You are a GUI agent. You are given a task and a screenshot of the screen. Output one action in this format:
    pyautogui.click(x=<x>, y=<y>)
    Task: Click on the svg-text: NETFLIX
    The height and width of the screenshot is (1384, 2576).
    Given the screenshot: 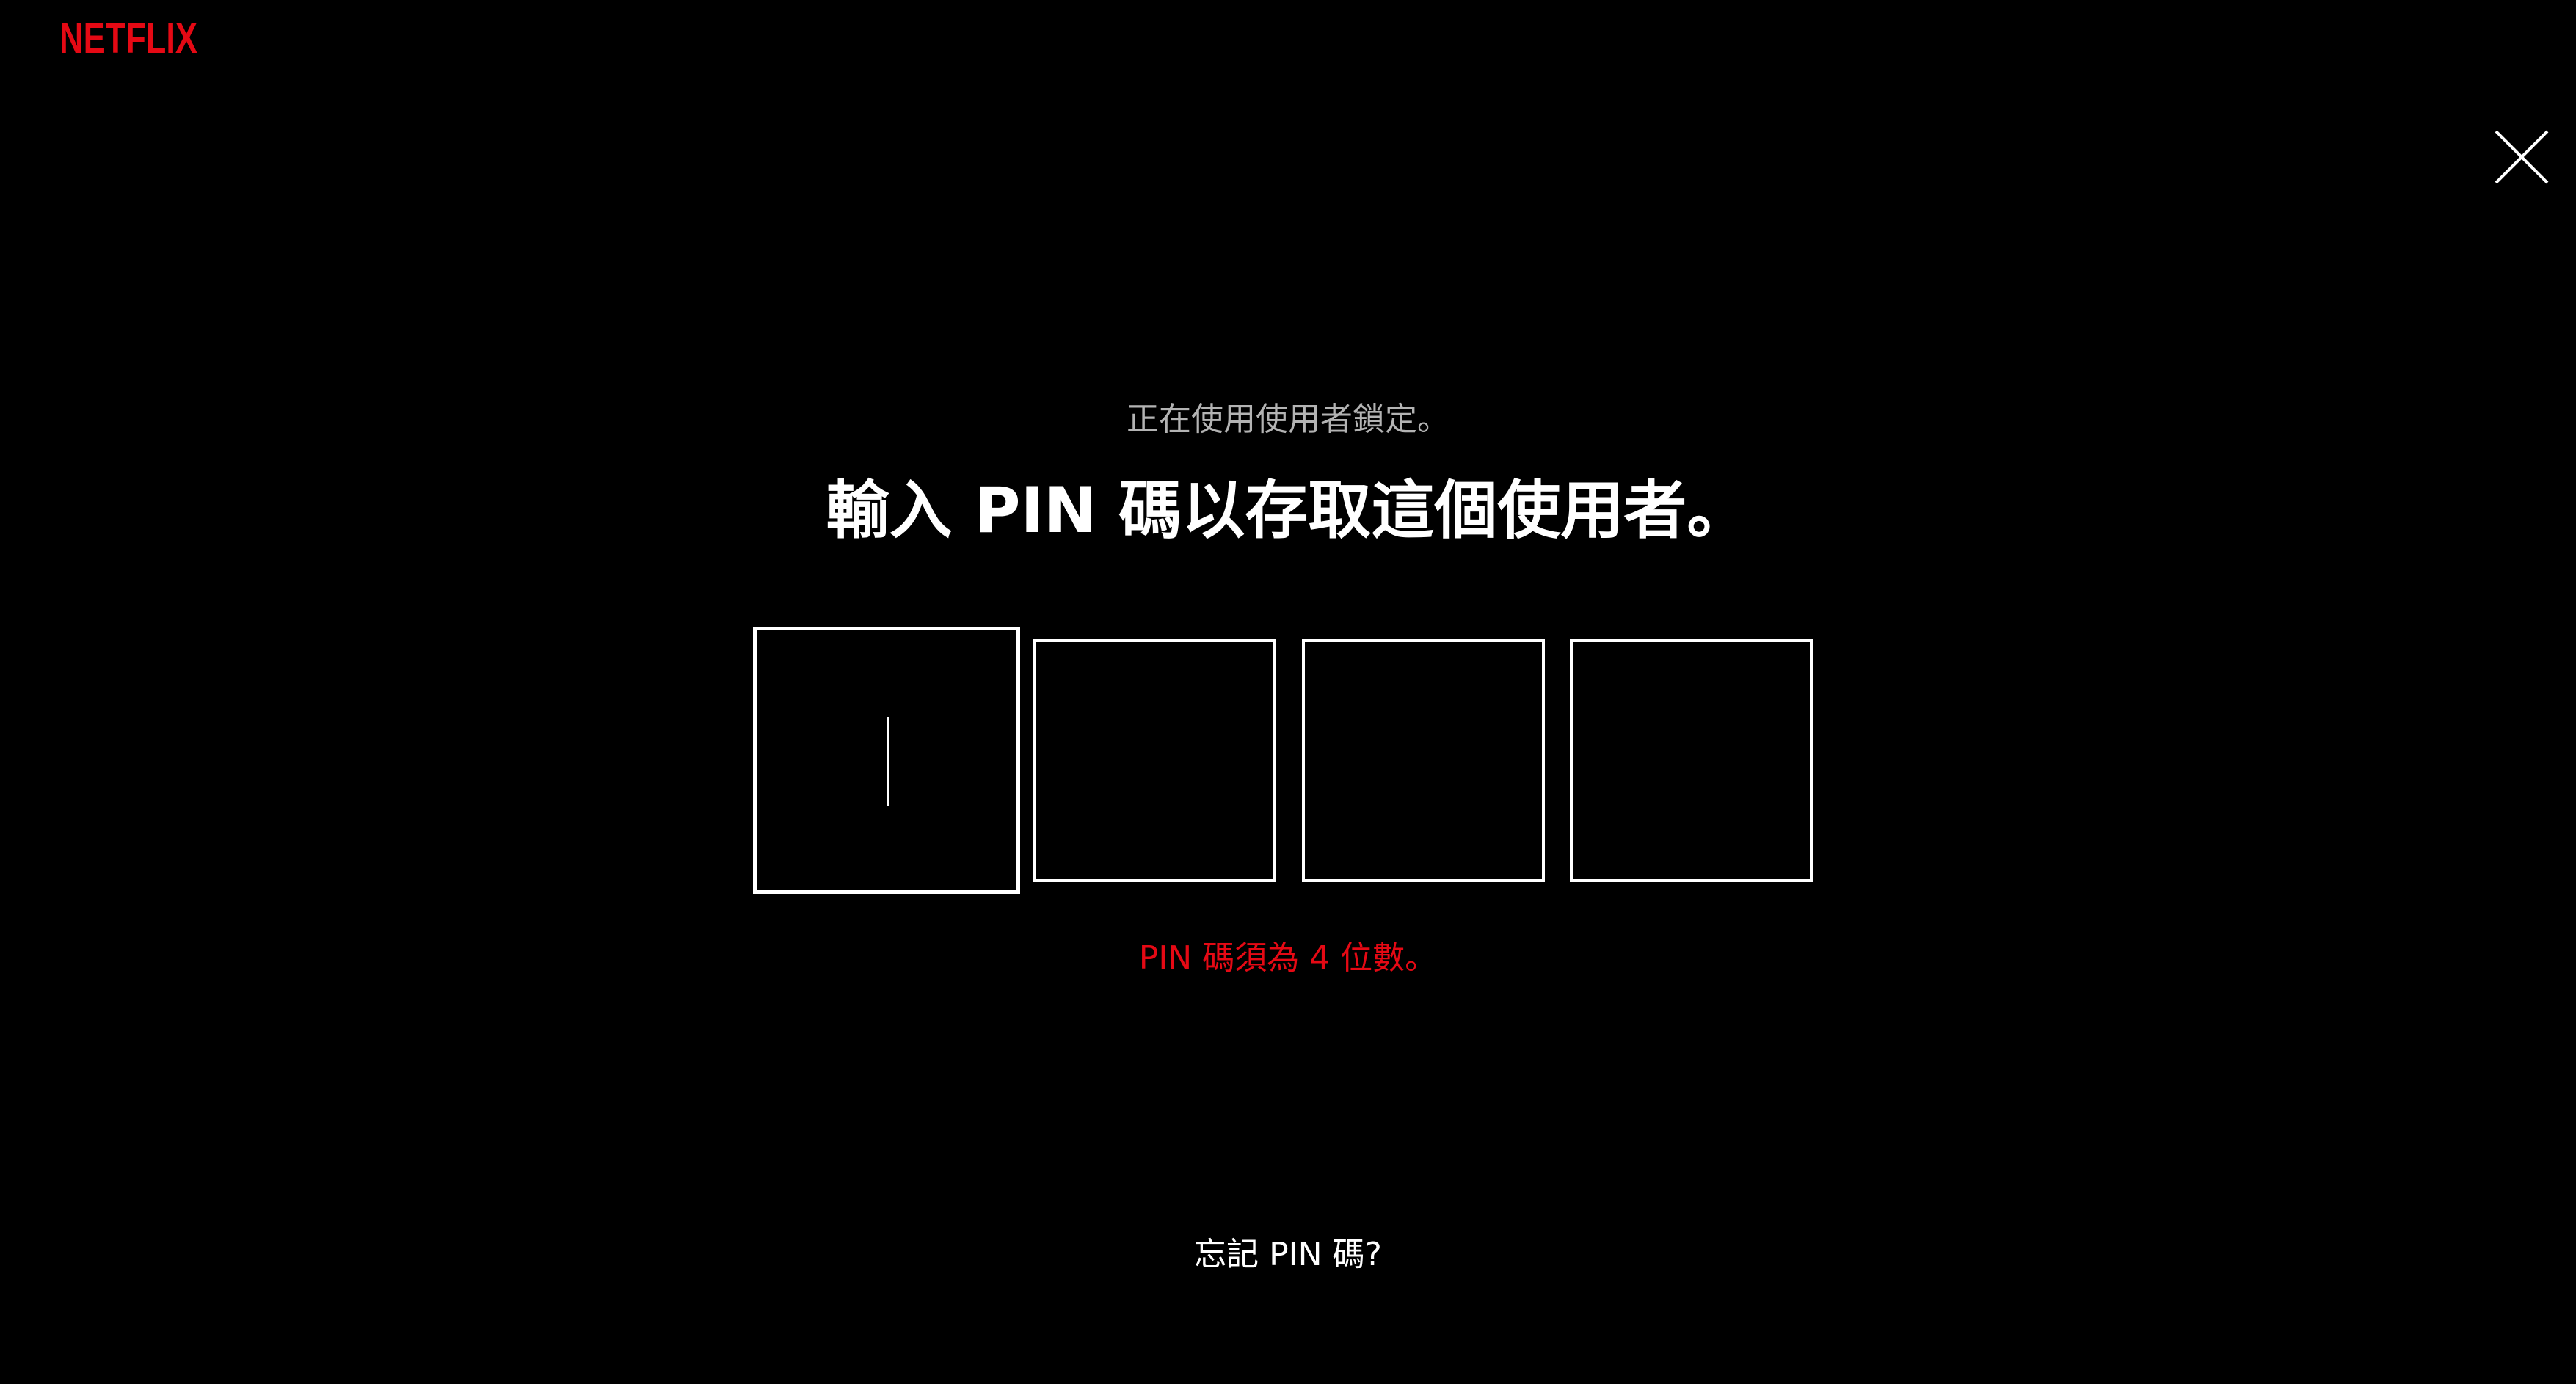 What is the action you would take?
    pyautogui.click(x=128, y=37)
    